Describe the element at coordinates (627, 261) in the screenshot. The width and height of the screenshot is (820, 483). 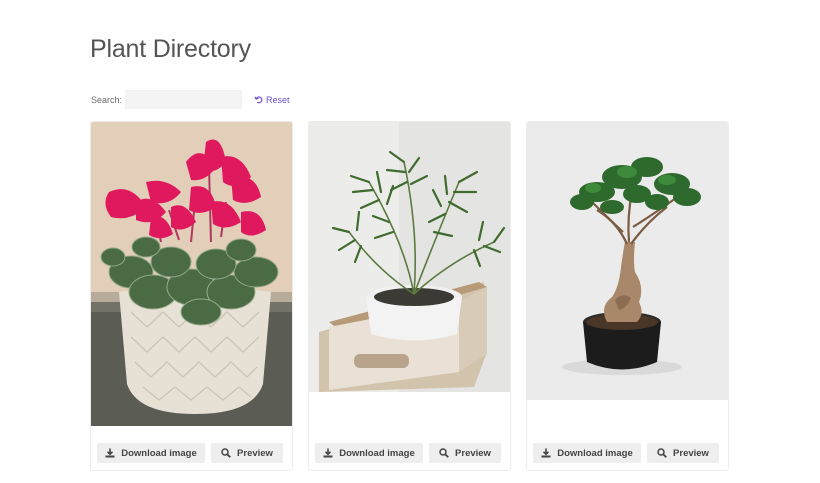
I see `plant-image-bonsai` at that location.